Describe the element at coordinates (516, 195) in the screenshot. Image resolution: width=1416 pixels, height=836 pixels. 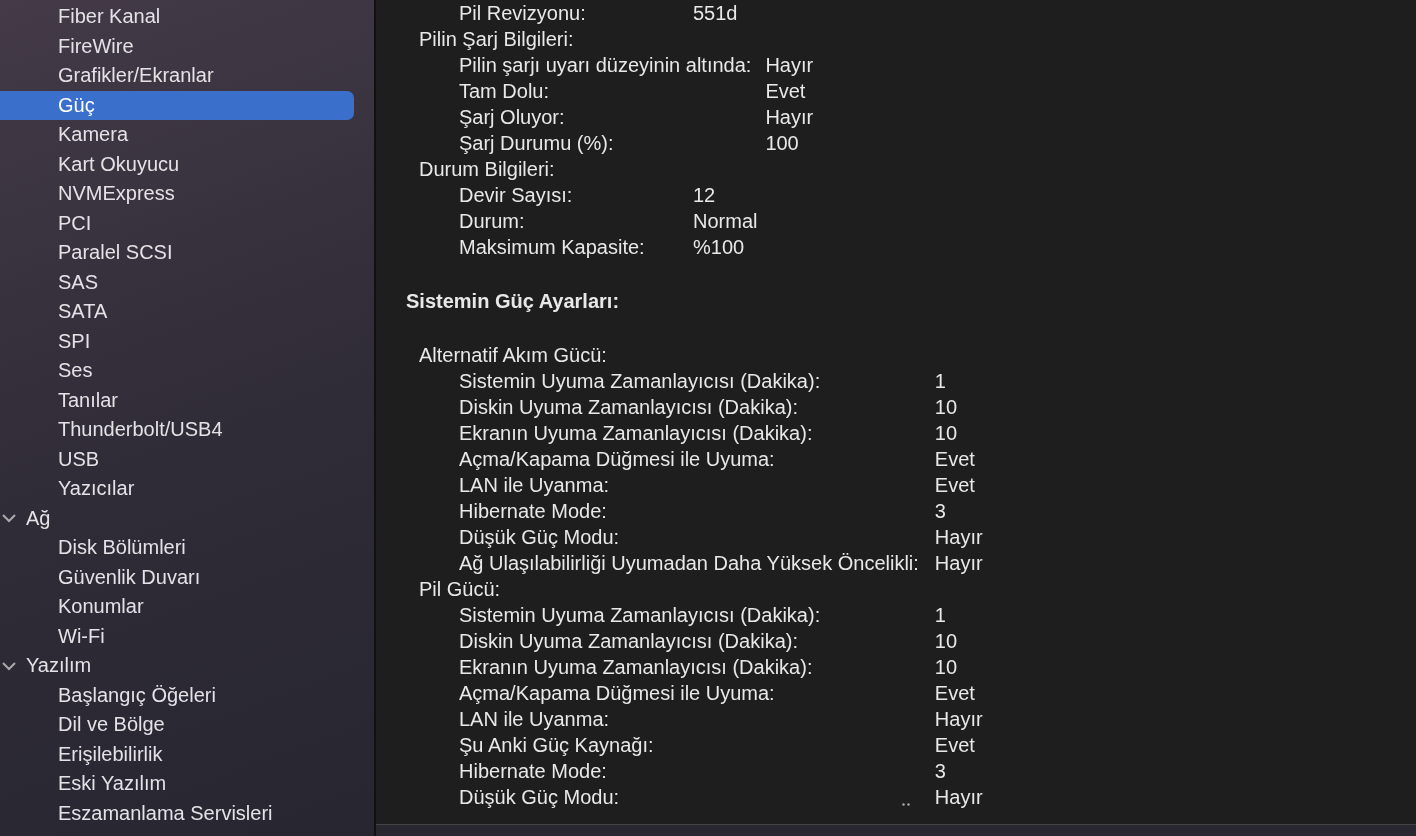
I see `property-label: Devir Sayısı:` at that location.